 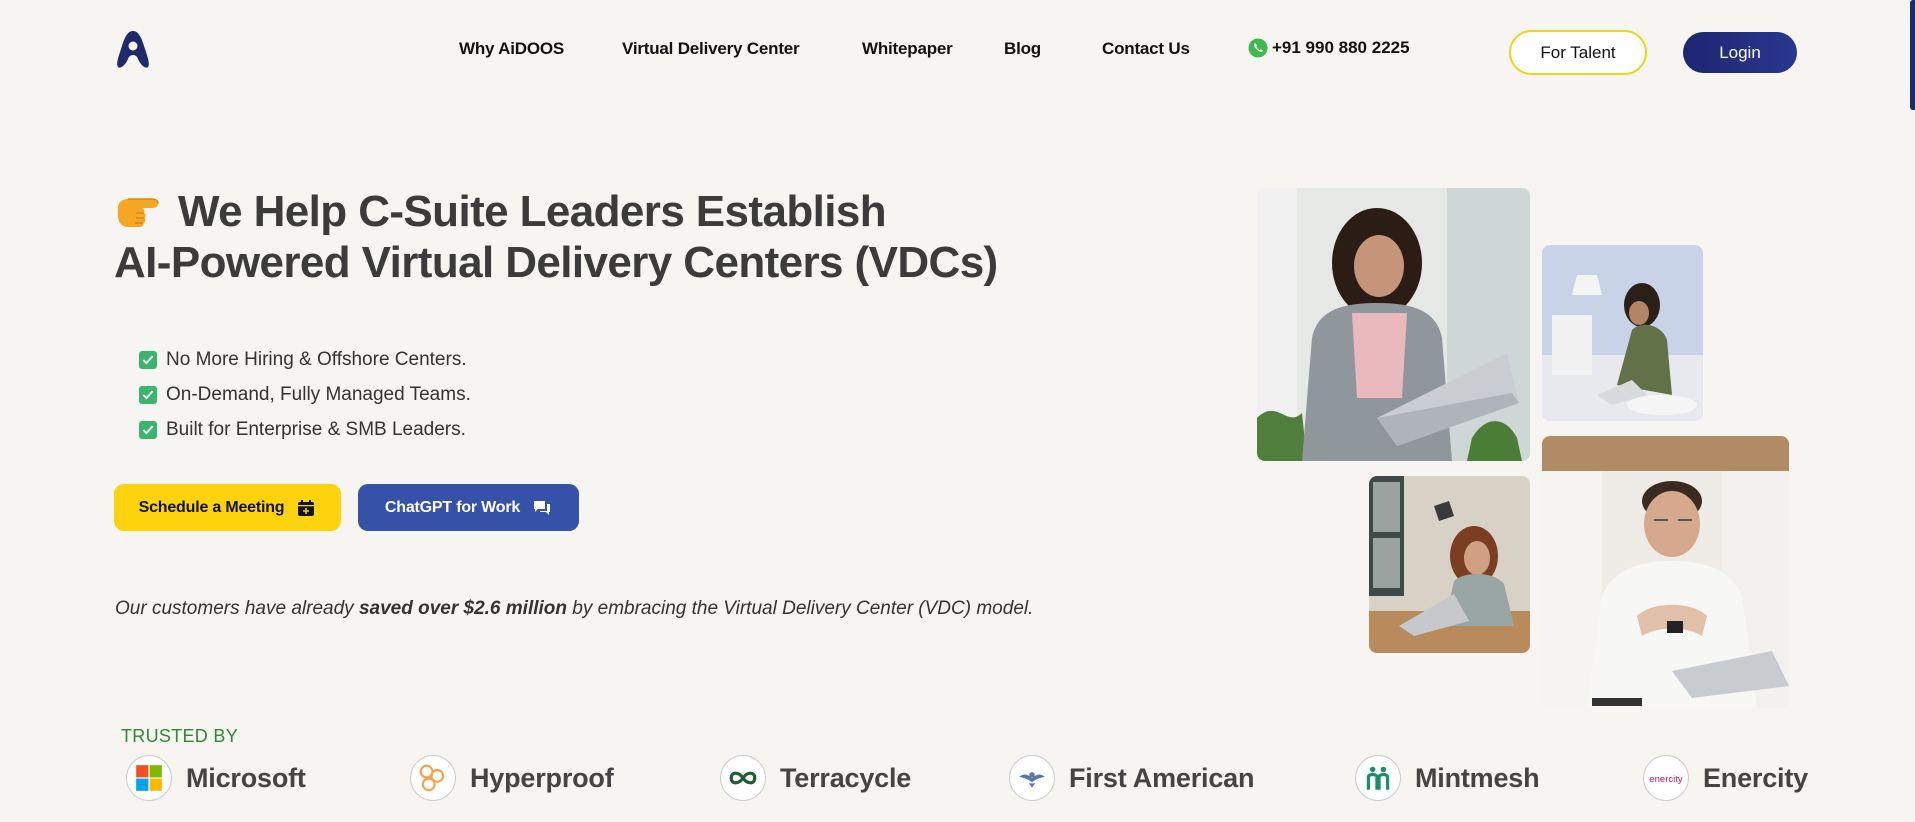 I want to click on phone-number: +91 990 880 2225, so click(x=1341, y=47).